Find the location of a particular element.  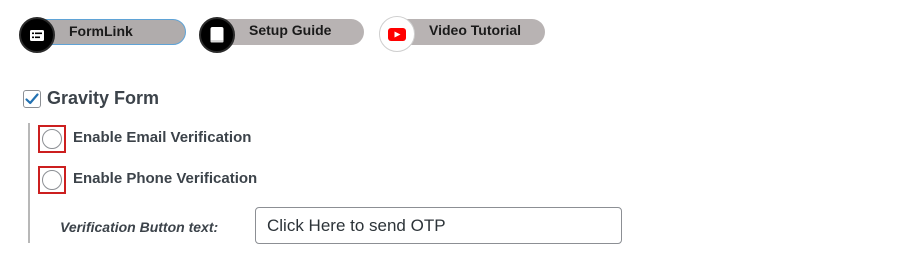

book-icon is located at coordinates (217, 35).